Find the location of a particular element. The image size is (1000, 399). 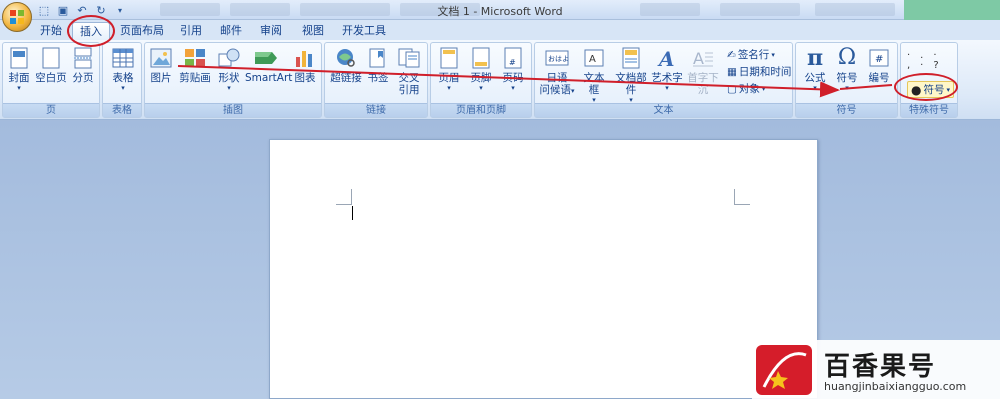

wordart-button: A 艺术字 ▾ is located at coordinates (667, 69).